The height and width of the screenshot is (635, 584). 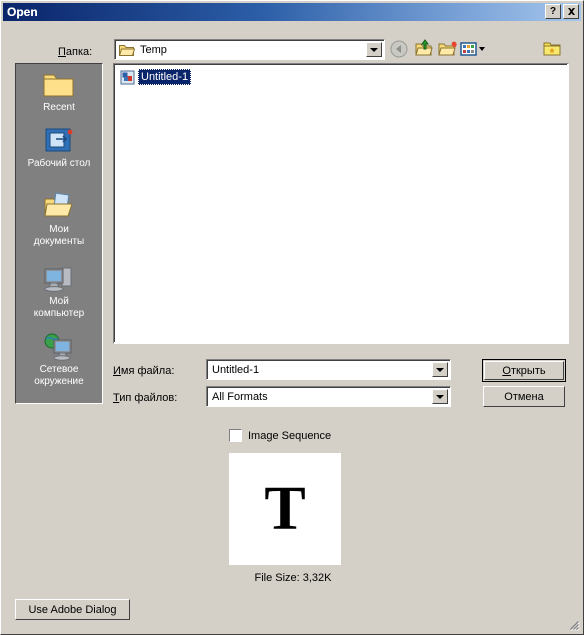 I want to click on sidebar-item-label: Сетевое окружение, so click(x=59, y=375).